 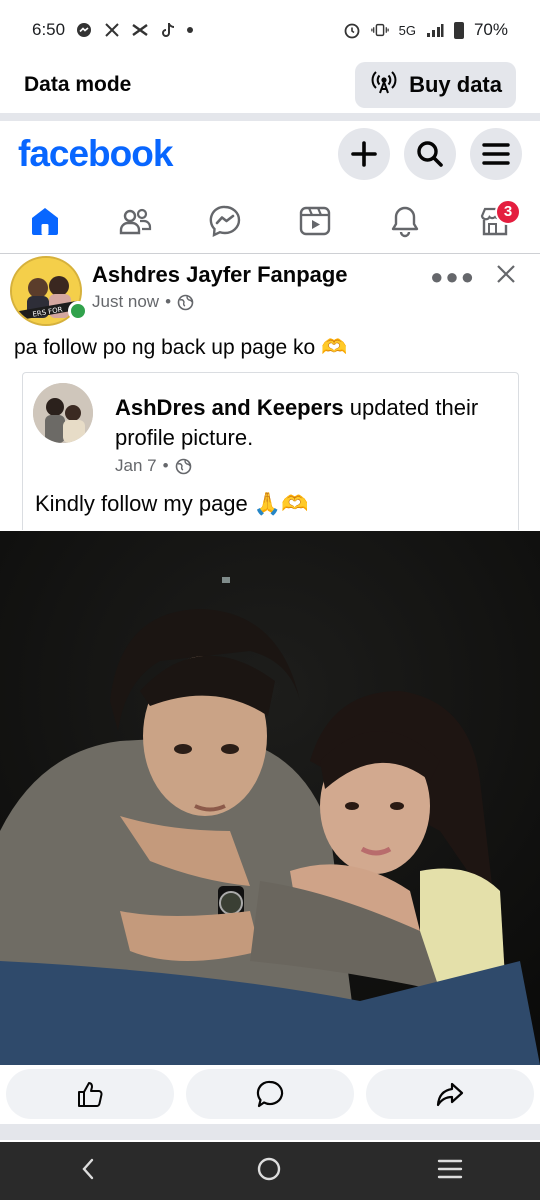 I want to click on close-icon, so click(x=506, y=274).